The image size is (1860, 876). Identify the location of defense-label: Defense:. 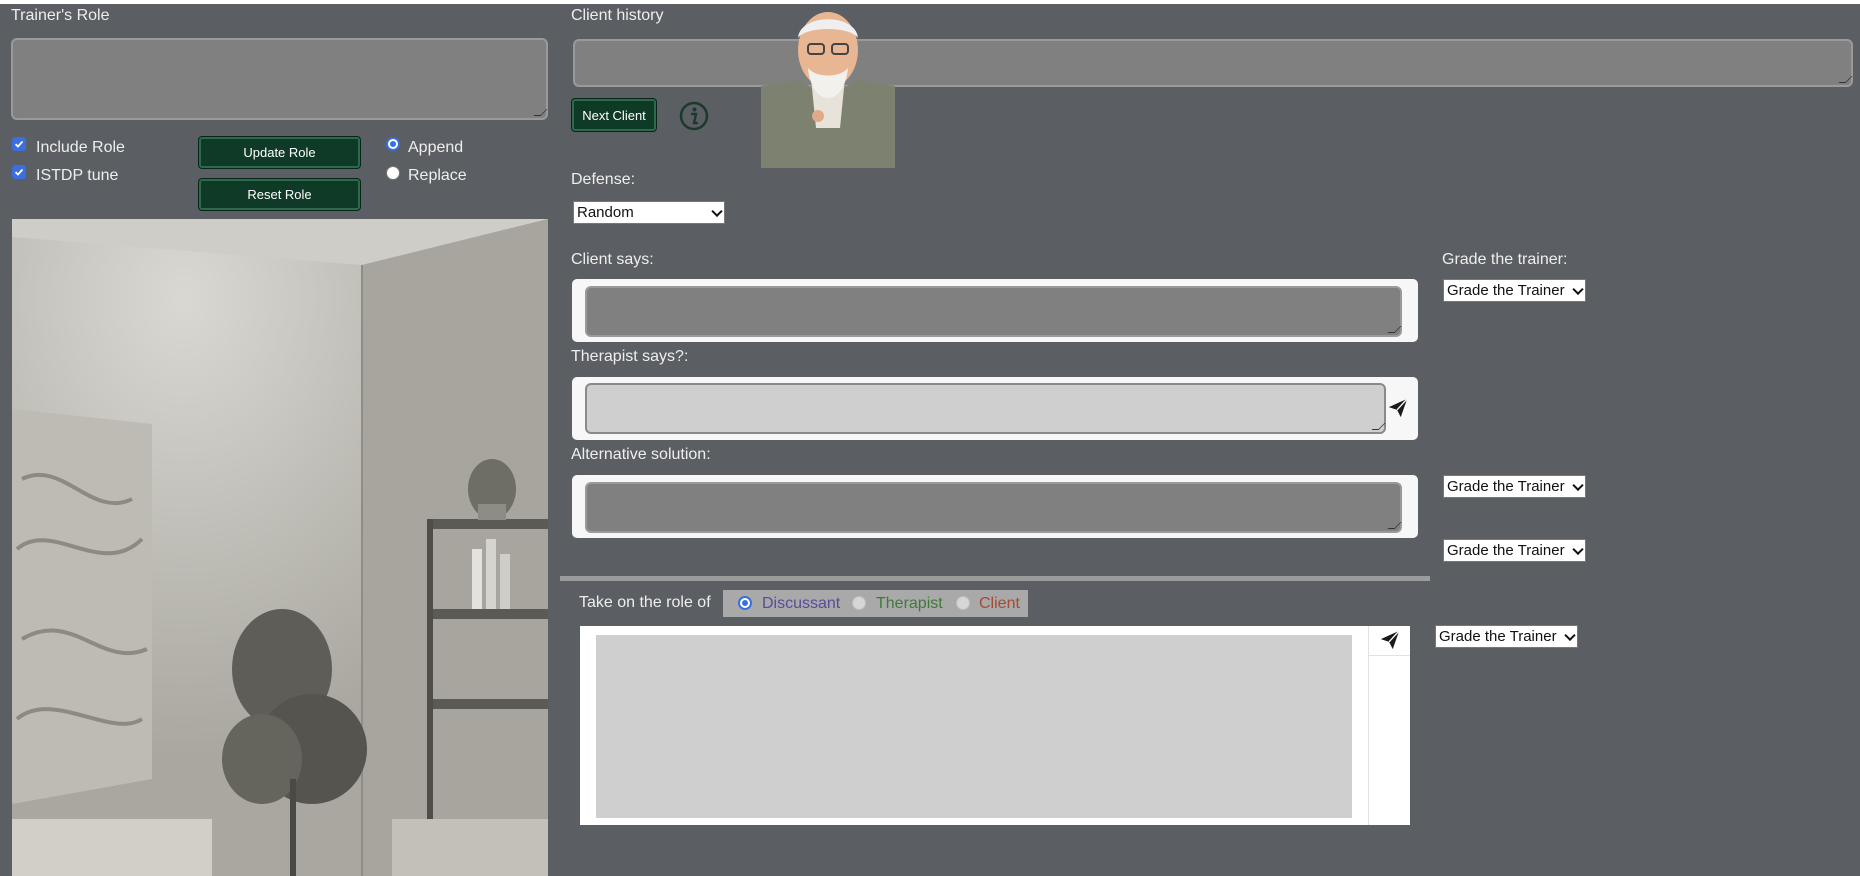
(603, 179).